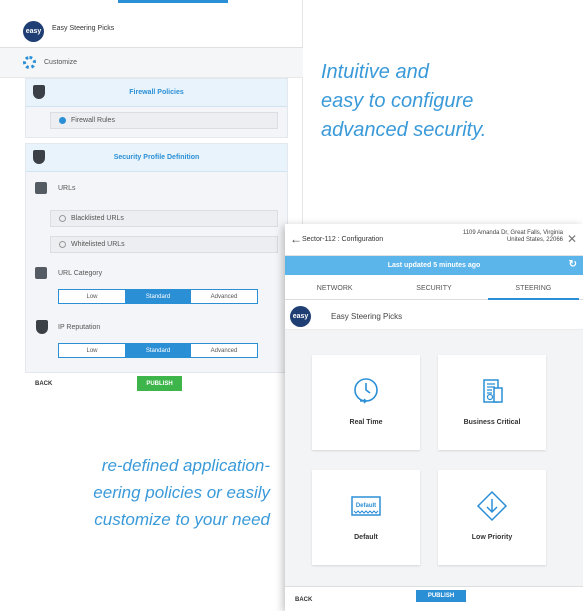 This screenshot has width=583, height=611. I want to click on ip-reputation-heading: IP Reputation, so click(79, 327).